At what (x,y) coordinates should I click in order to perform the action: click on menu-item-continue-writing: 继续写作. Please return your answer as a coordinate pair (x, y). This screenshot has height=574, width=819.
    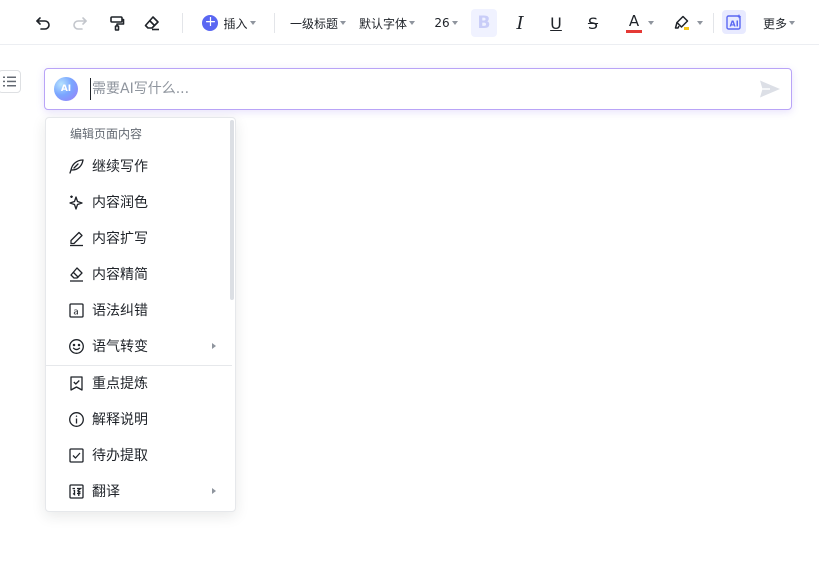
    Looking at the image, I should click on (138, 166).